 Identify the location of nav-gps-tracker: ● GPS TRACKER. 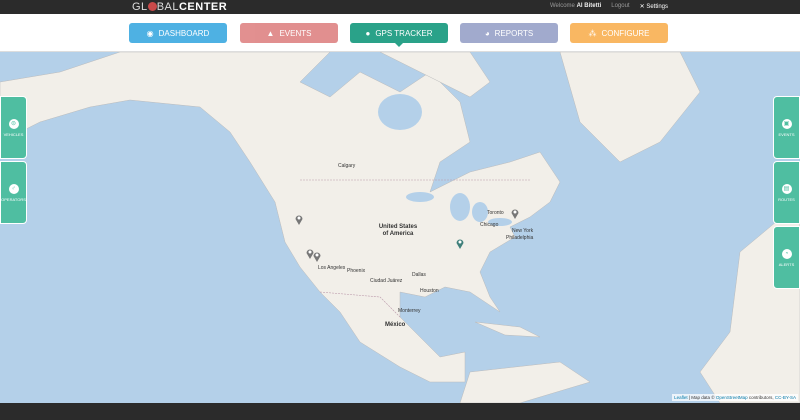
(399, 35).